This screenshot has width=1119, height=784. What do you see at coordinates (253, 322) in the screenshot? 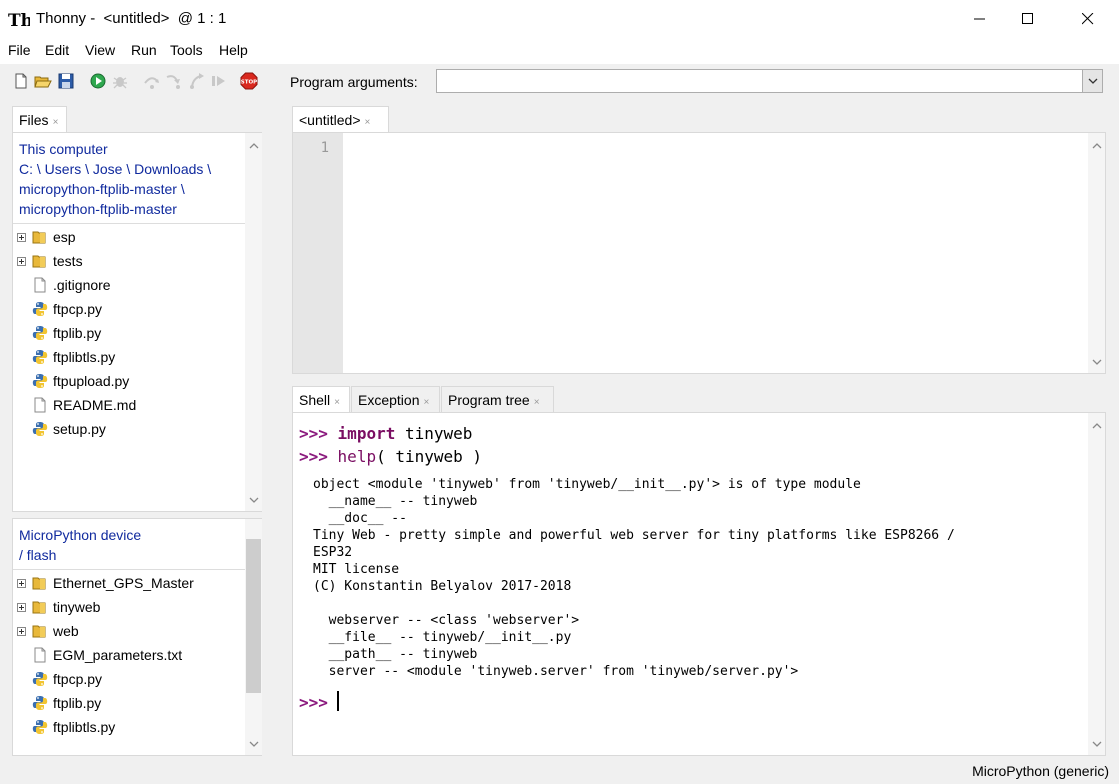
I see `computer-scrollbar` at bounding box center [253, 322].